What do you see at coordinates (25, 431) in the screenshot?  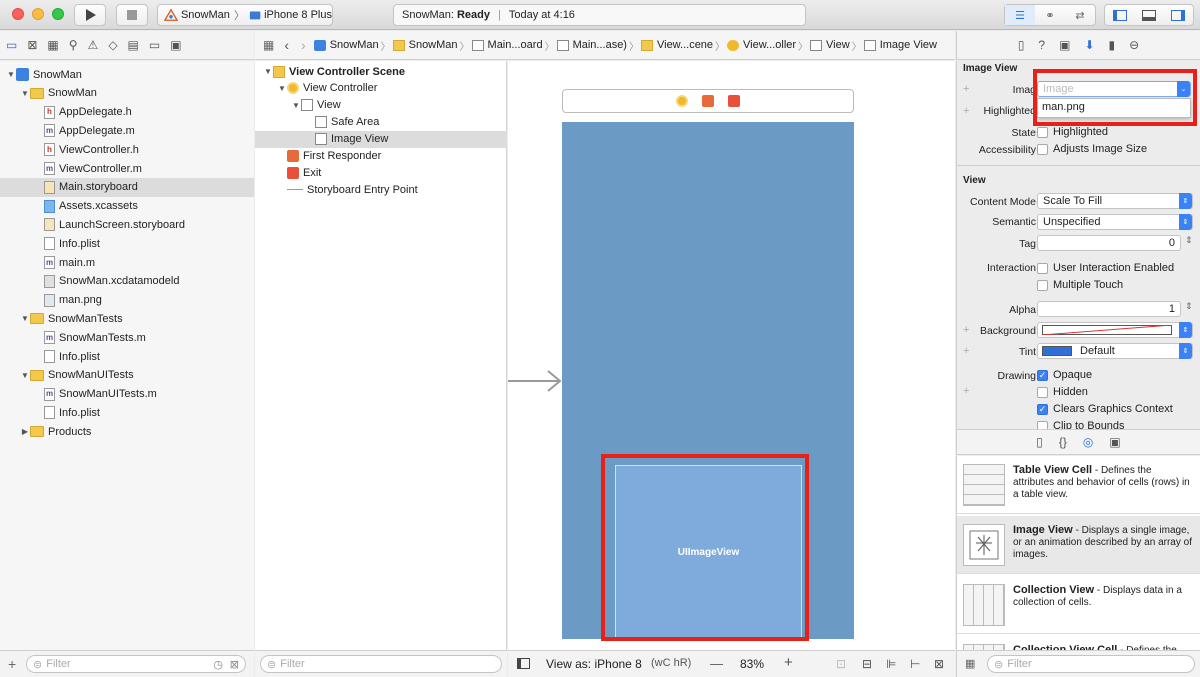 I see `disclosure-closed-icon: ▶` at bounding box center [25, 431].